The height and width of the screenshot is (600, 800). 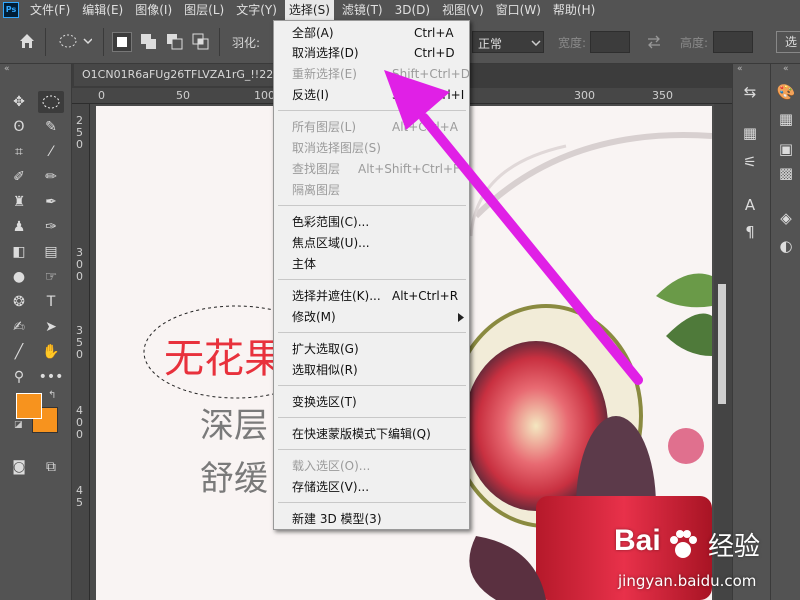 What do you see at coordinates (377, 434) in the screenshot?
I see `menu-item-quick-mask: 在快速蒙版模式下编辑(Q)` at bounding box center [377, 434].